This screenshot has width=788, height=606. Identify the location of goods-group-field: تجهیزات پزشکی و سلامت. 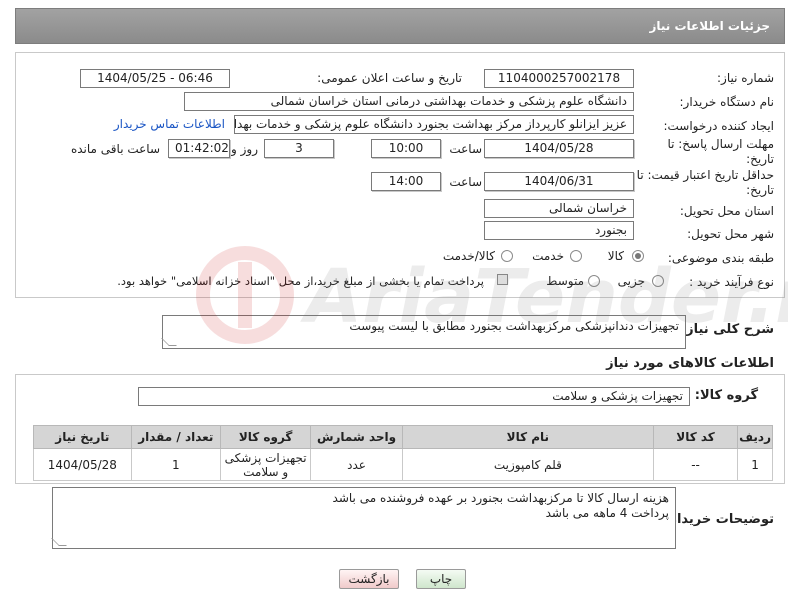
(414, 396).